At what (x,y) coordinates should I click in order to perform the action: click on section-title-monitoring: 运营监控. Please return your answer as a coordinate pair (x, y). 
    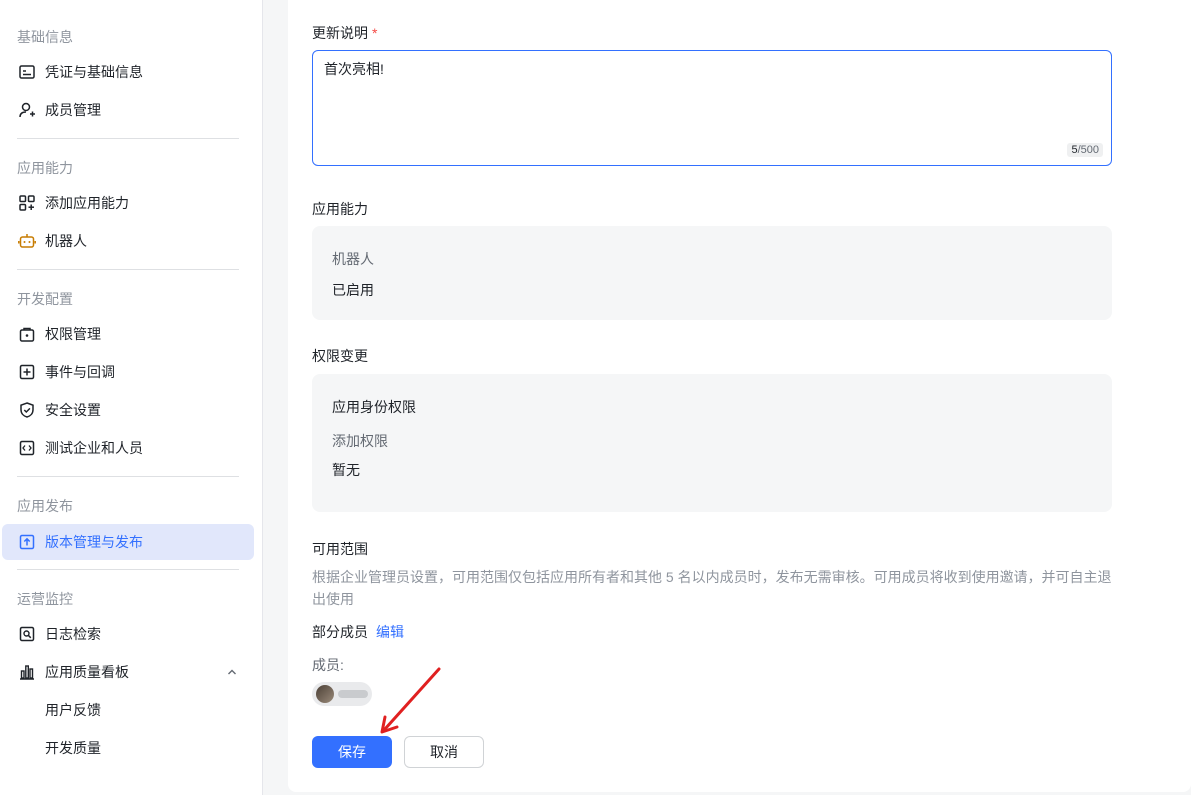
    Looking at the image, I should click on (45, 599).